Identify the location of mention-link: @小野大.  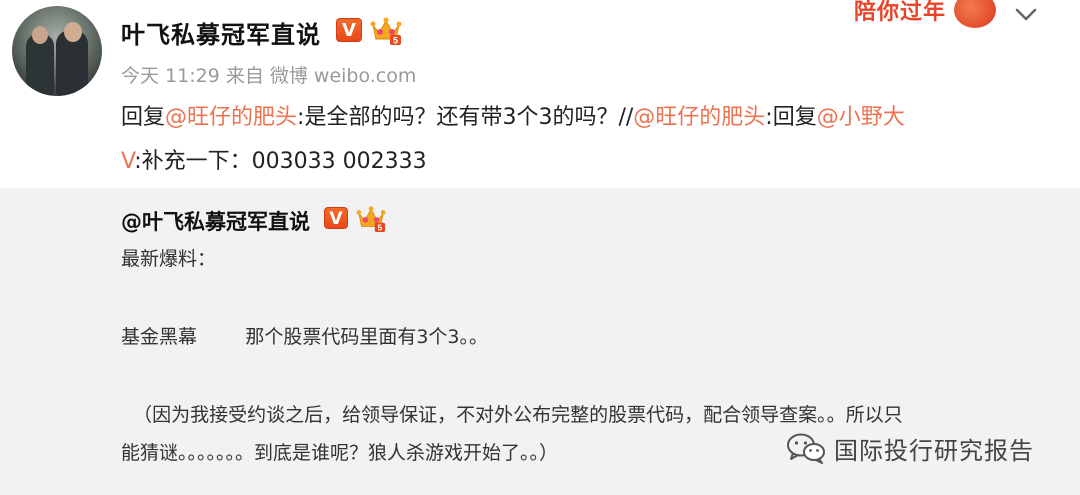
(861, 117).